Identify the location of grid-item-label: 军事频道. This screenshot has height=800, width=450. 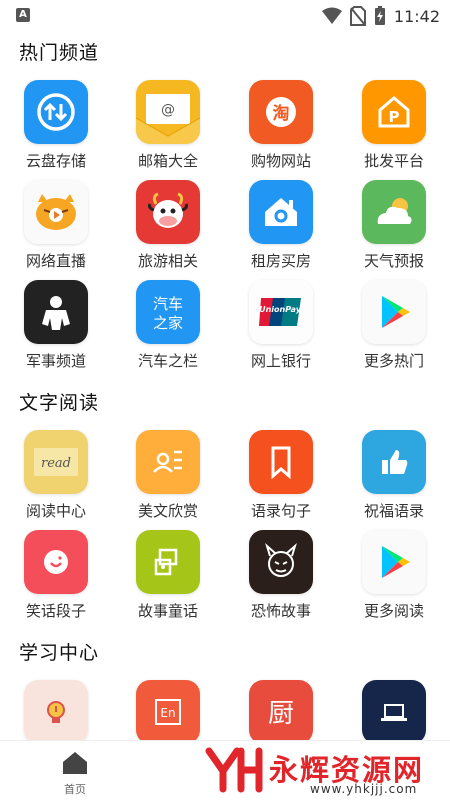
(55, 361).